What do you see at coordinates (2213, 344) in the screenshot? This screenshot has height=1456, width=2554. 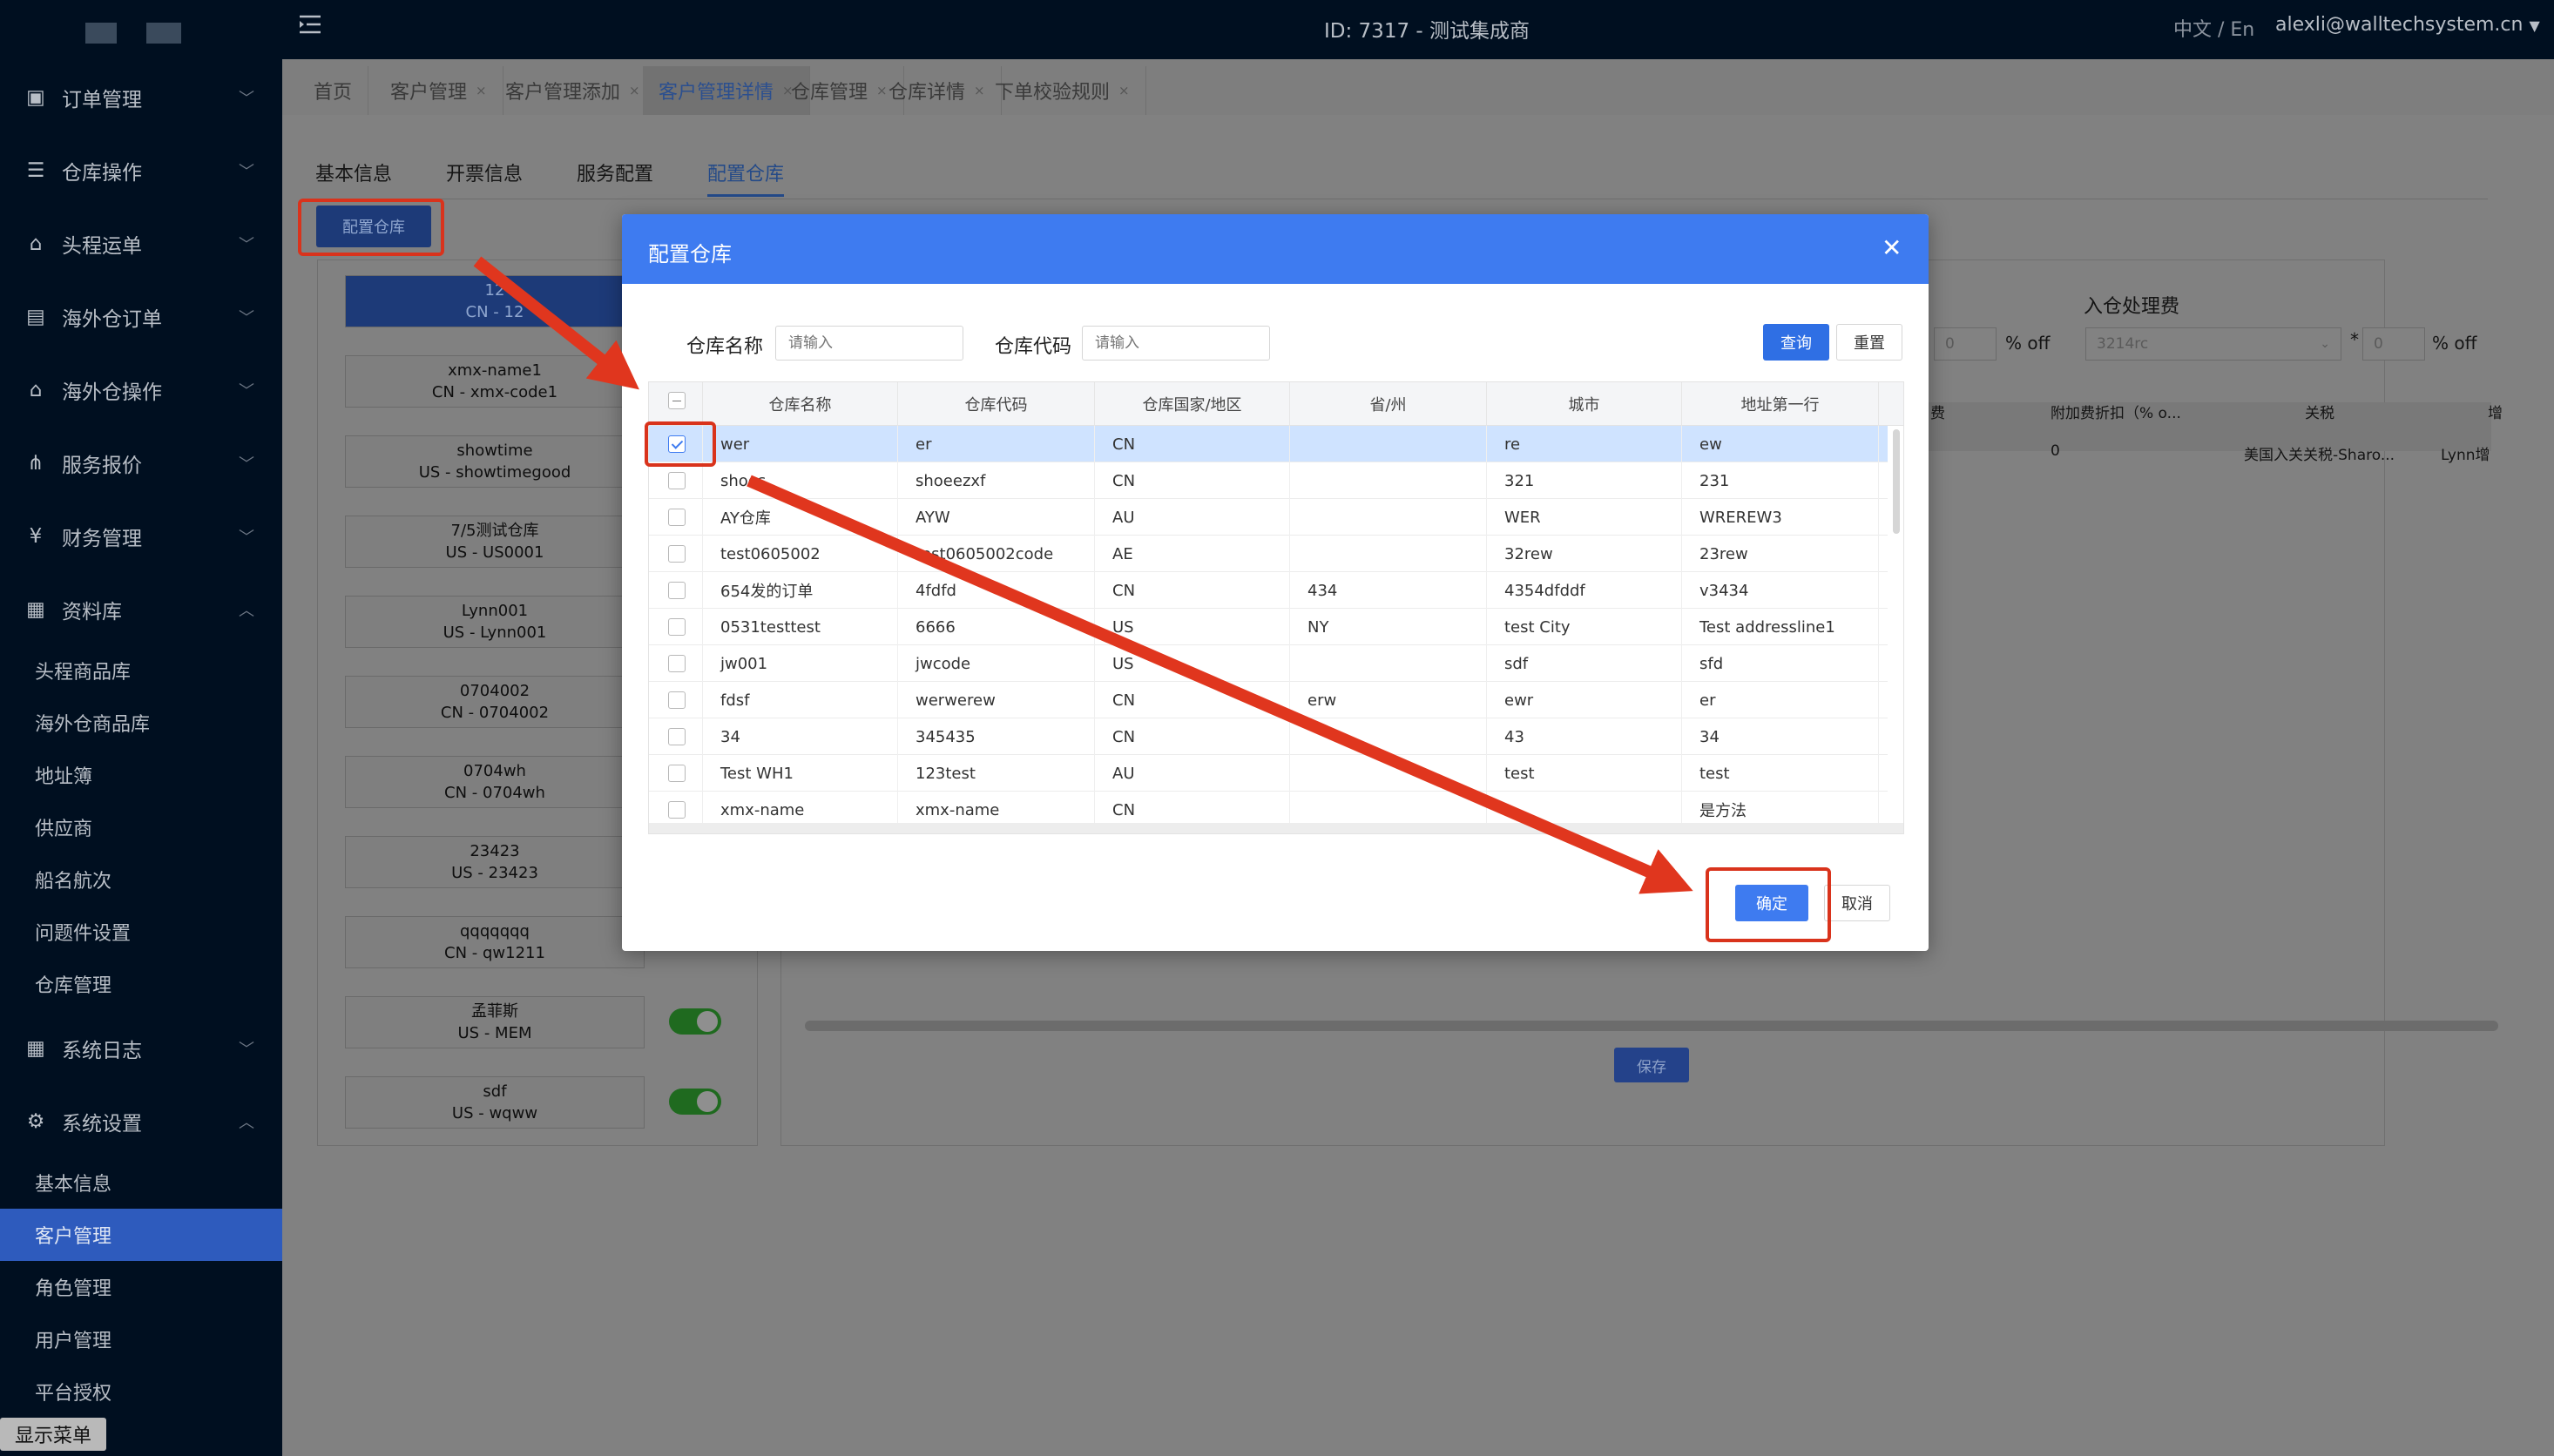 I see `fee-select: 3214rc ⌄` at bounding box center [2213, 344].